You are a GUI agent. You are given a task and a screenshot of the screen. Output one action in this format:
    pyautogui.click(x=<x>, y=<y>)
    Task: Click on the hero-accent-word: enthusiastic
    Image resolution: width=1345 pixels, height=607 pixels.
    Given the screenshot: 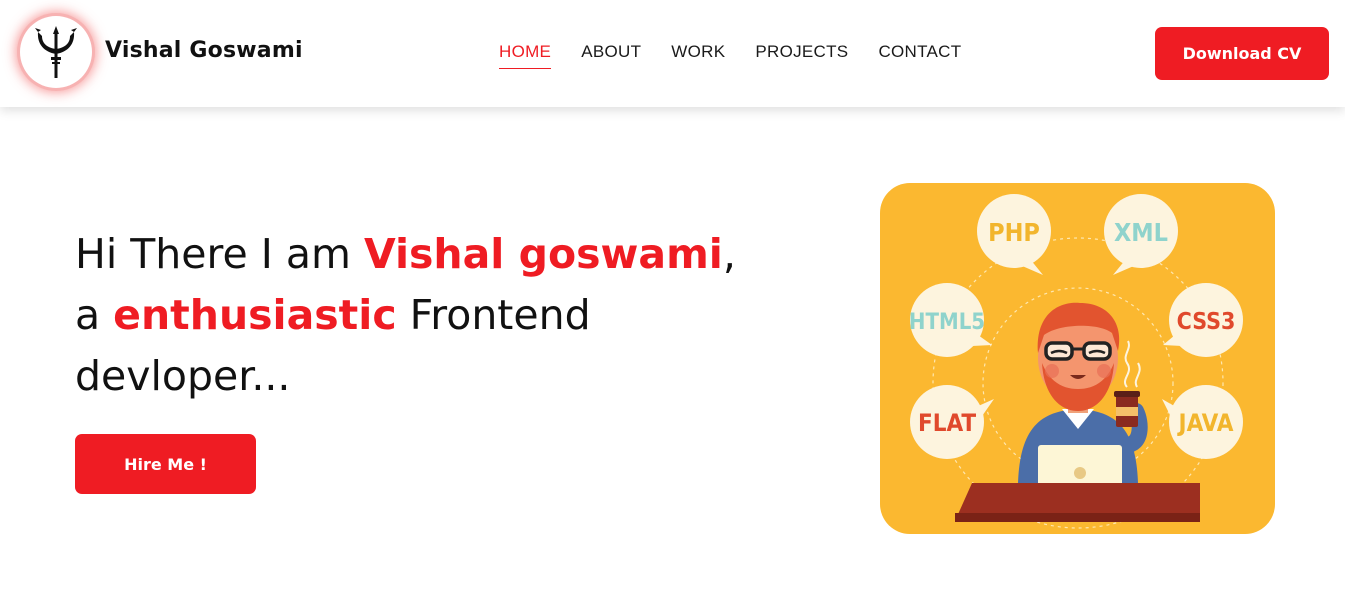 What is the action you would take?
    pyautogui.click(x=255, y=315)
    